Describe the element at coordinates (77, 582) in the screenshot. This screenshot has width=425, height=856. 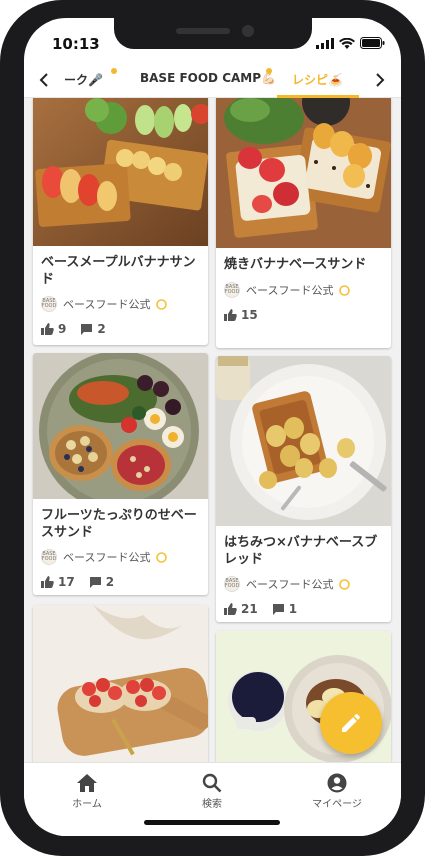
I see `recipe-stats: 17 2` at that location.